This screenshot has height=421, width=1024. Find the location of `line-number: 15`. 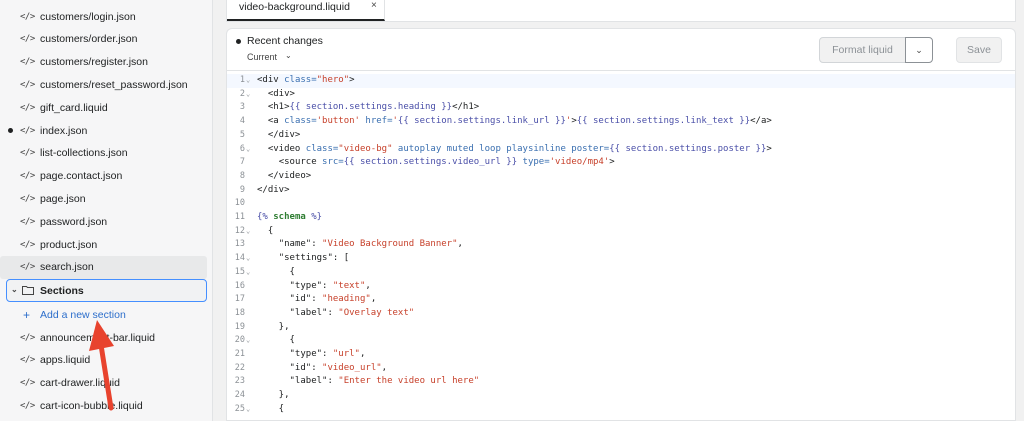

line-number: 15 is located at coordinates (239, 271).